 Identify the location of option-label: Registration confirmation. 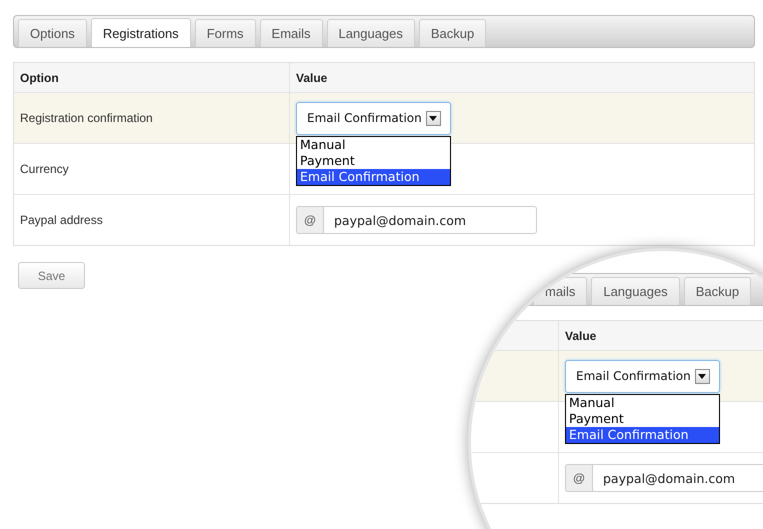
(86, 118).